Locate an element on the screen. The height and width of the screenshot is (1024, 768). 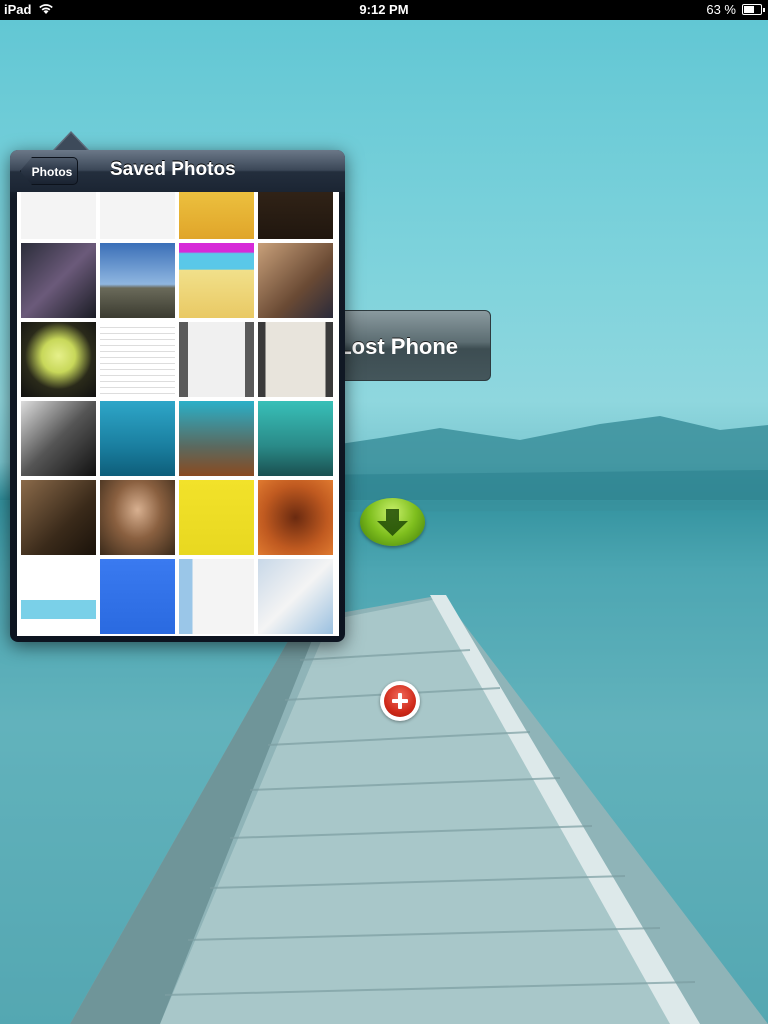
download-button is located at coordinates (392, 522).